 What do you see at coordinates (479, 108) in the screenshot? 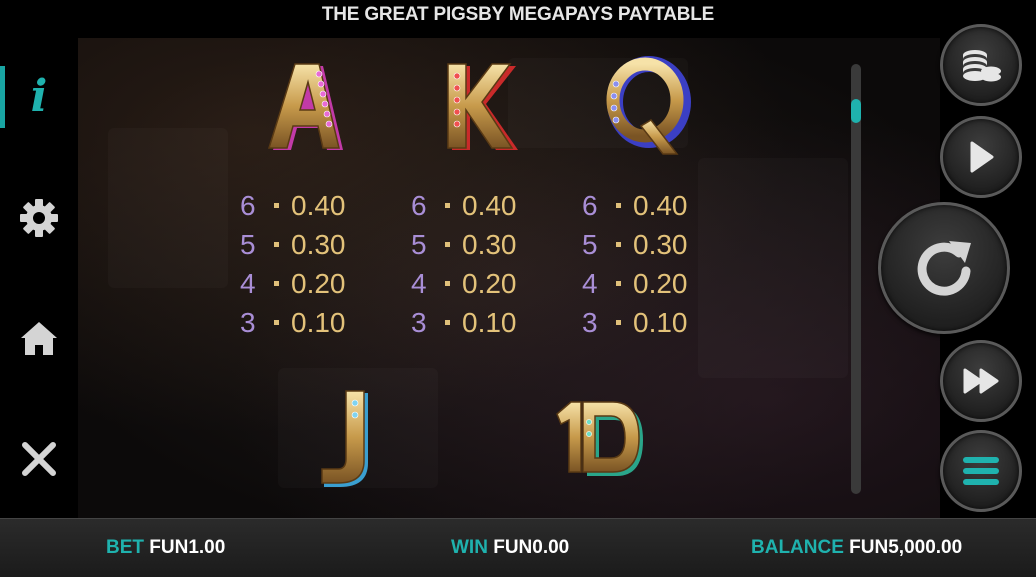
I see `symbol-k-icon` at bounding box center [479, 108].